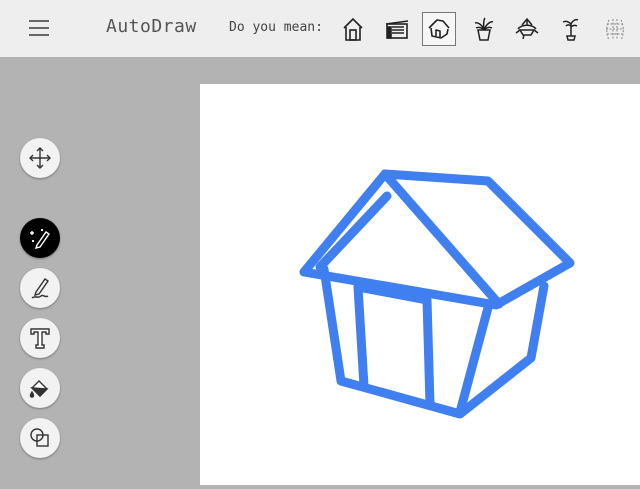  Describe the element at coordinates (151, 26) in the screenshot. I see `app-title: AutoDraw` at that location.